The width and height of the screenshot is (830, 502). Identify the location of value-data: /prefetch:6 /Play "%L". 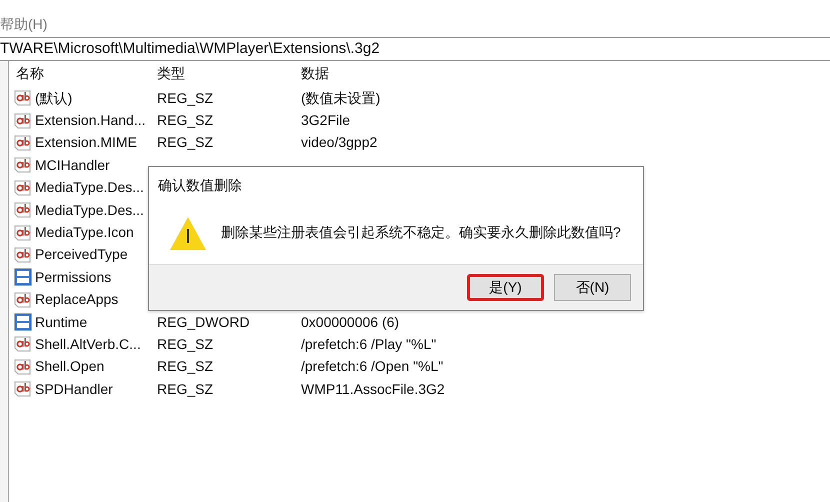
(368, 344).